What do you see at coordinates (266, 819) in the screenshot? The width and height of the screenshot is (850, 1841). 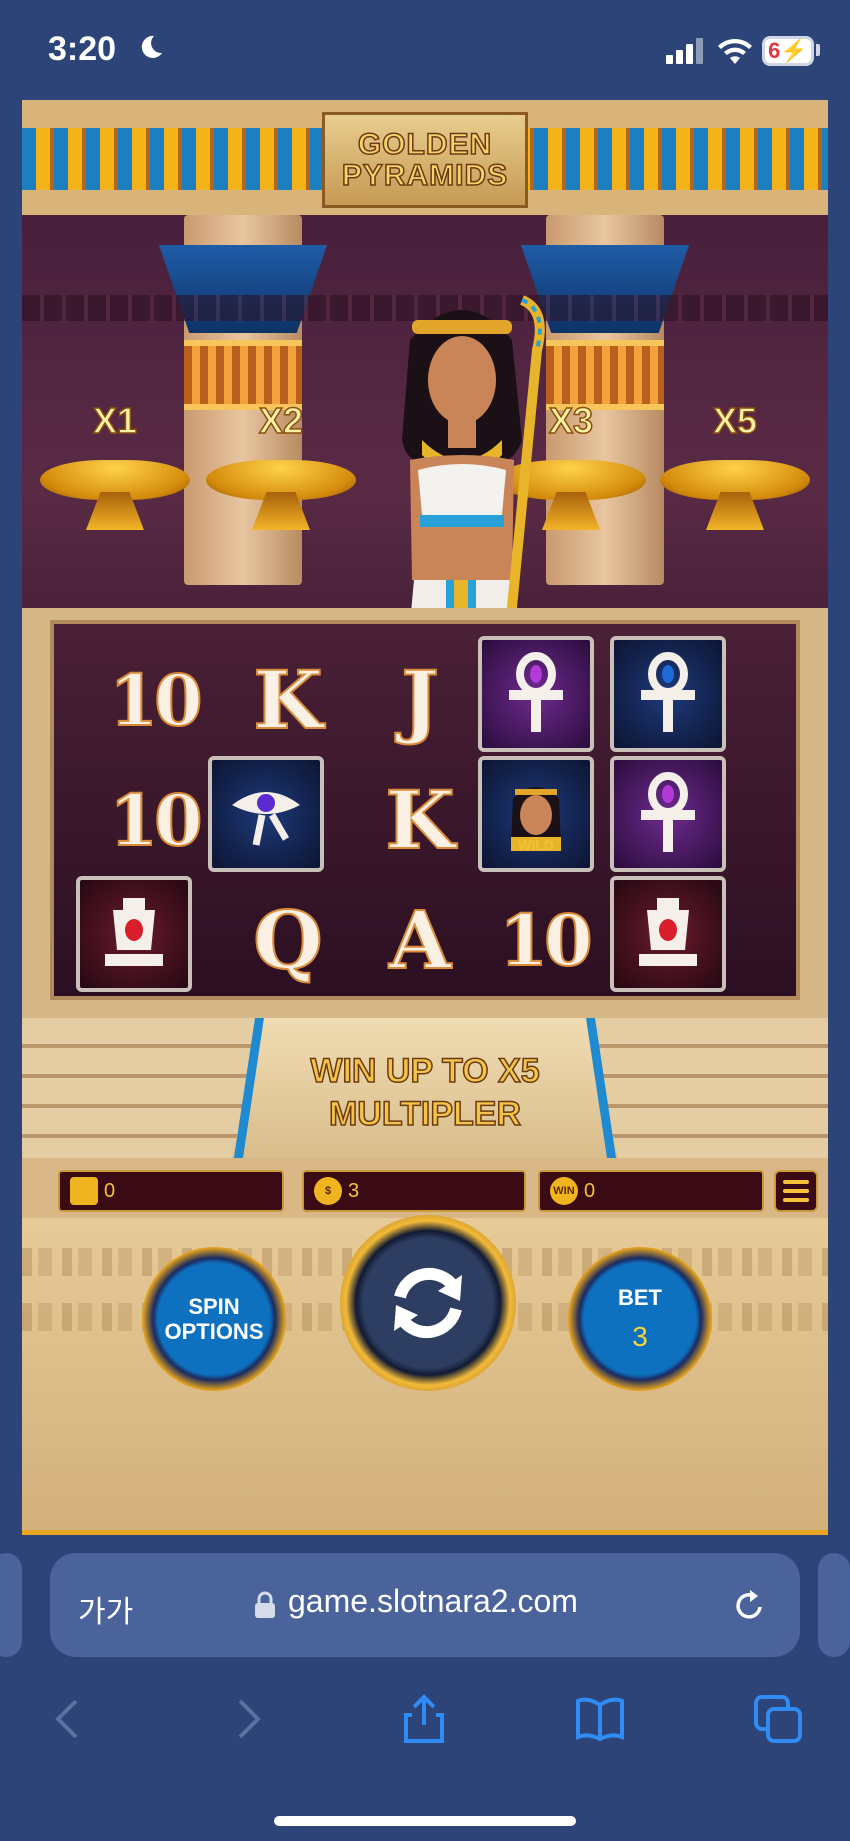 I see `eye-of-horus-icon` at bounding box center [266, 819].